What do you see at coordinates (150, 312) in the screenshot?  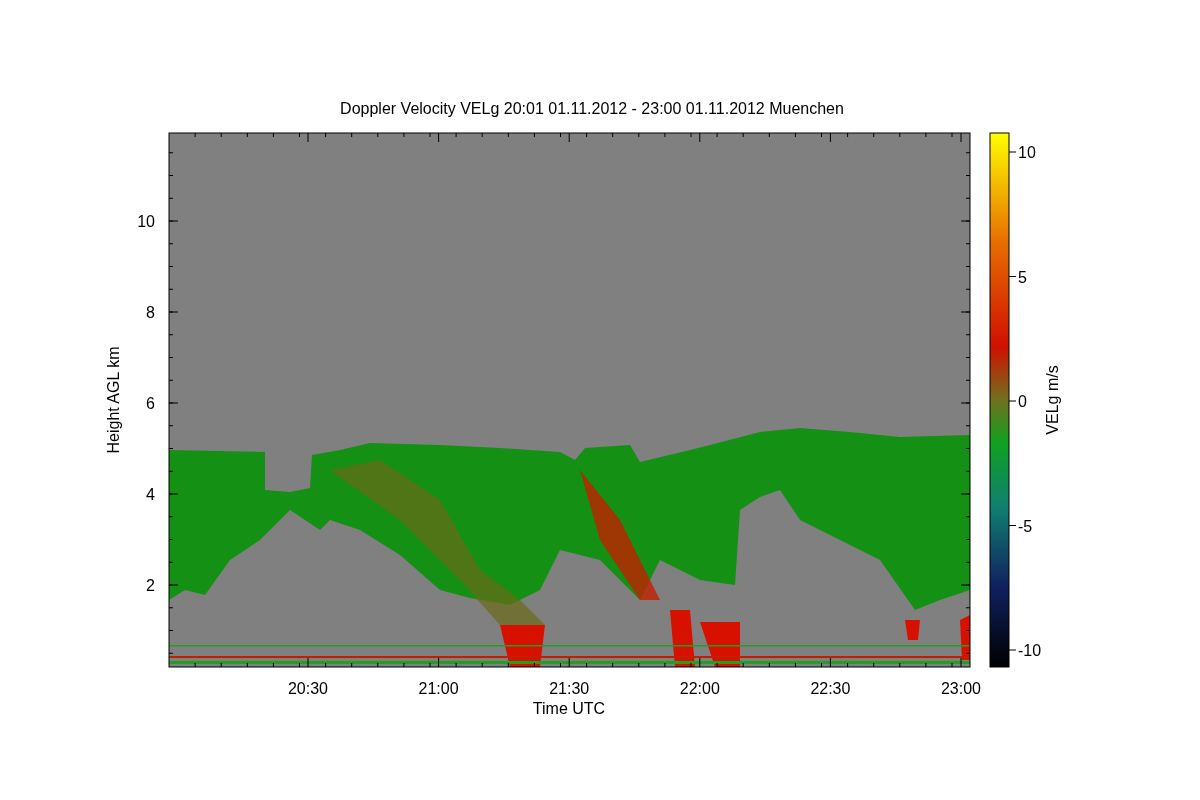 I see `y-tick-label: 8` at bounding box center [150, 312].